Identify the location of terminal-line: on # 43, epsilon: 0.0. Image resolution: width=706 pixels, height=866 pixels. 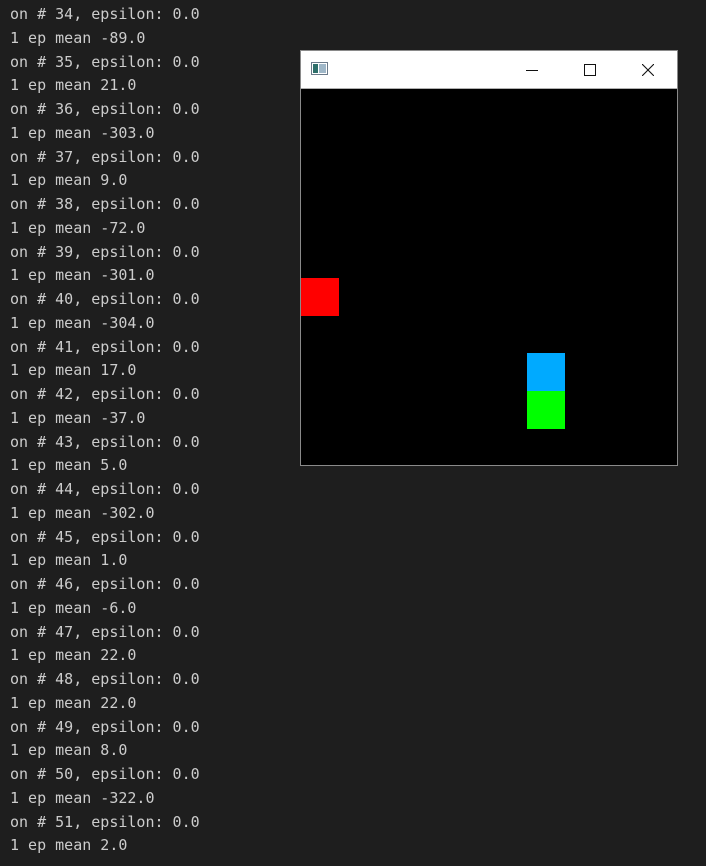
(105, 441).